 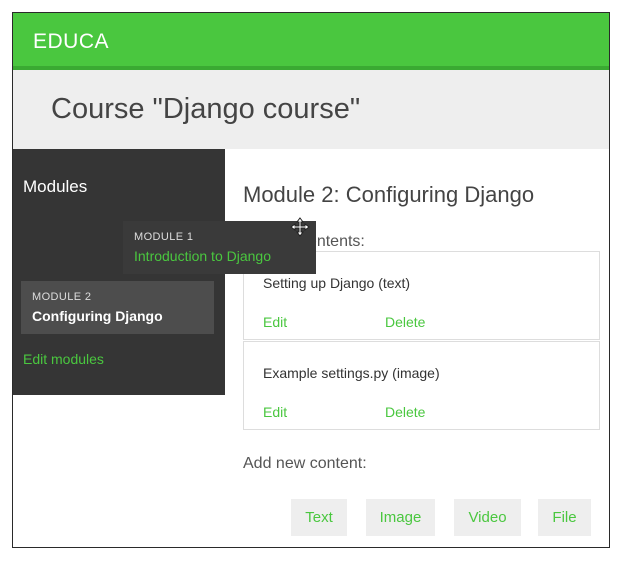 What do you see at coordinates (400, 517) in the screenshot?
I see `add-image-button: Image` at bounding box center [400, 517].